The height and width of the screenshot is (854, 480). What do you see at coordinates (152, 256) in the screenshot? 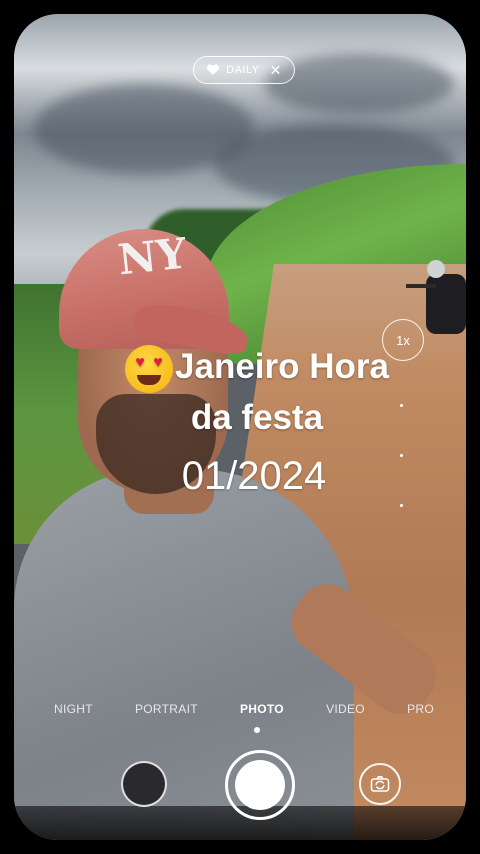
I see `cap-logo: NY` at bounding box center [152, 256].